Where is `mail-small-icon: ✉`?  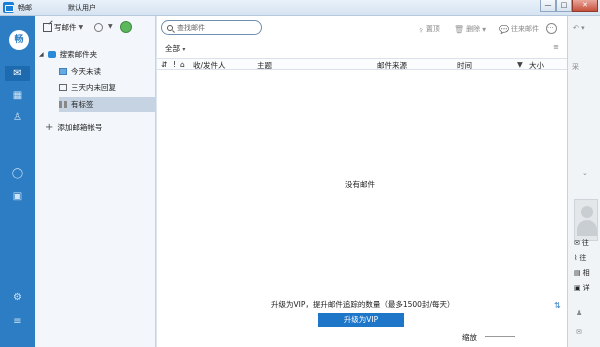
mail-small-icon: ✉ is located at coordinates (579, 332).